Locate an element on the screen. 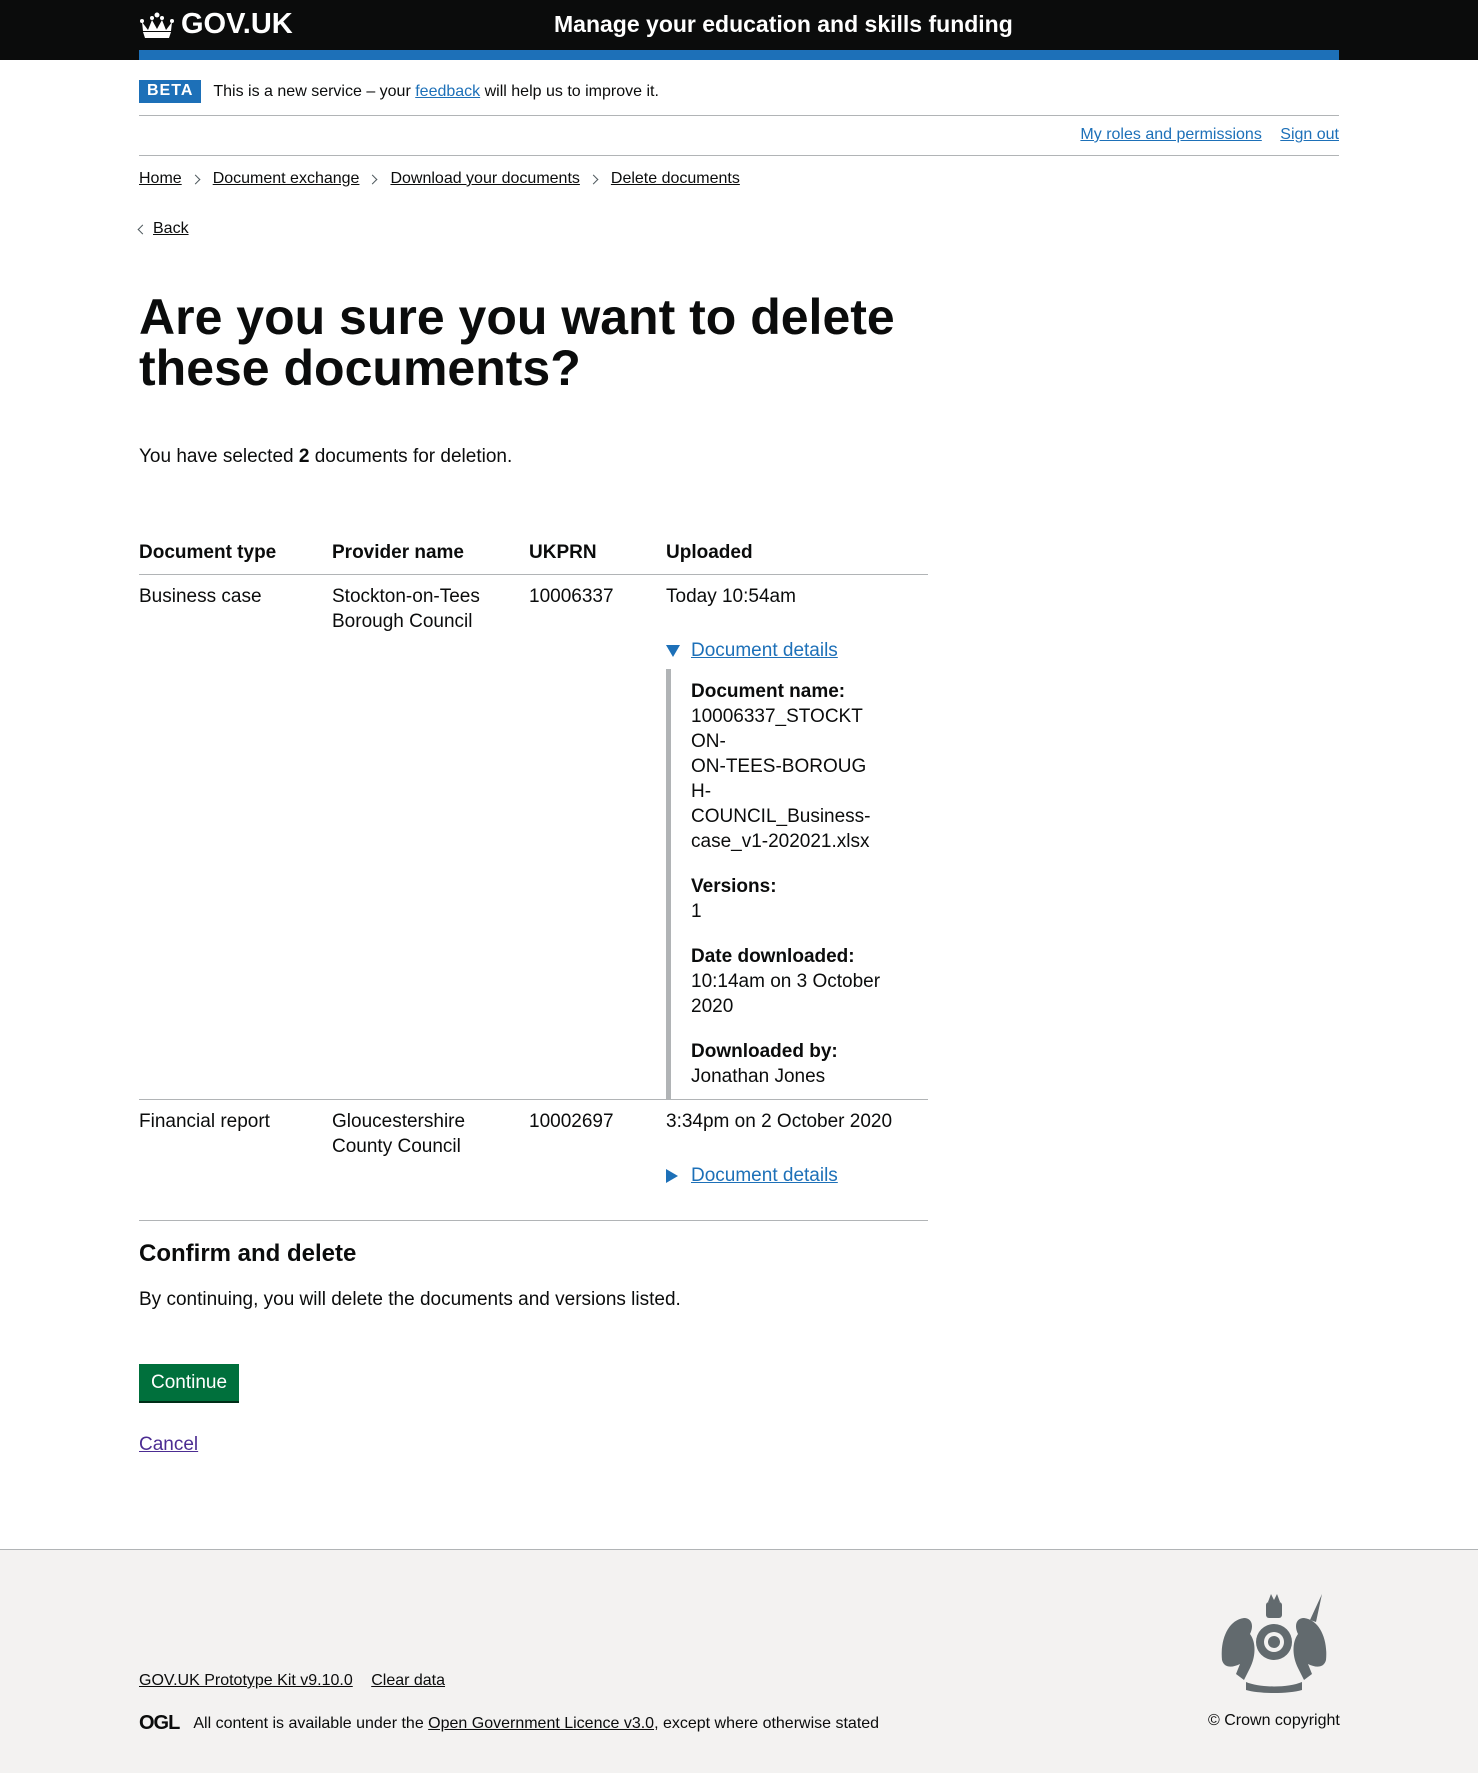 Image resolution: width=1478 pixels, height=1773 pixels. detail-label: Downloaded by: is located at coordinates (764, 1051).